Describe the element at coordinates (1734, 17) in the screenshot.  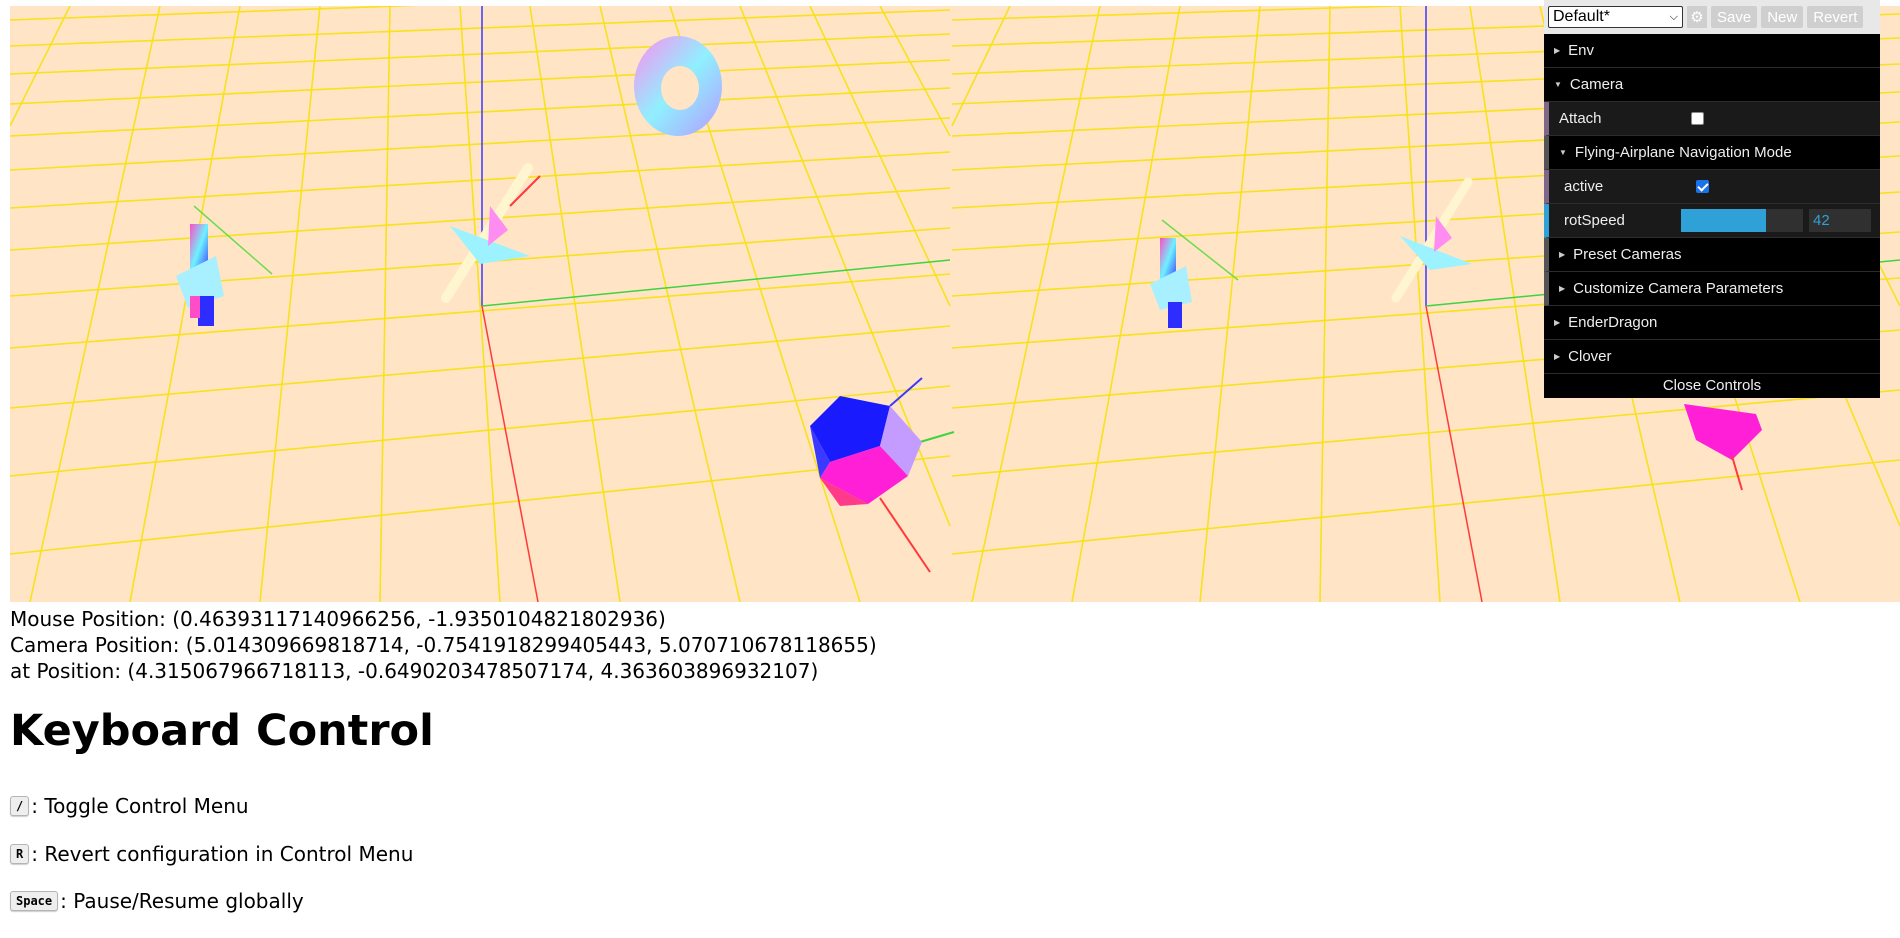
I see `save-button: Save` at that location.